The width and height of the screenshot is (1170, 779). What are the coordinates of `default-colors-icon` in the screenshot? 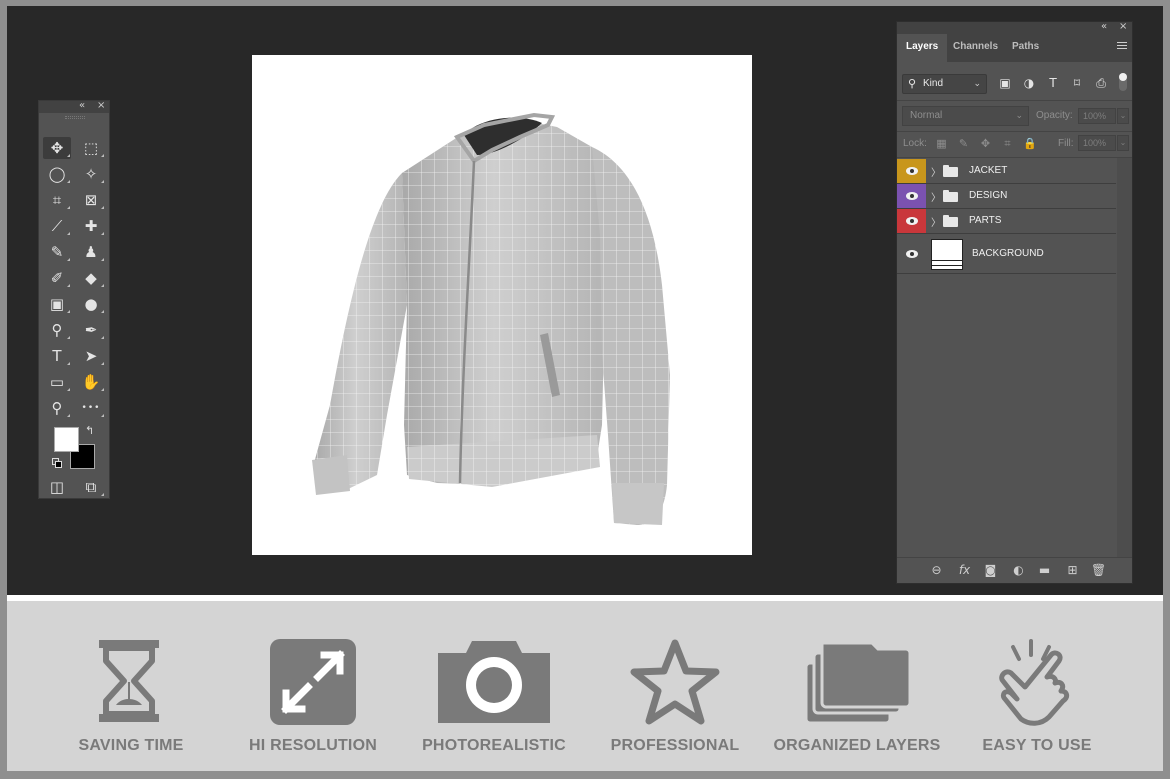 It's located at (57, 463).